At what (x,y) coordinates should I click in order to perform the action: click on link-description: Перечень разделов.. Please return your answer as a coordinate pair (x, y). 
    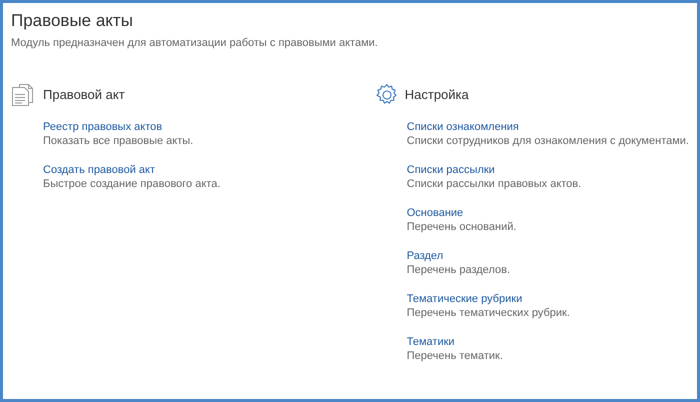
    Looking at the image, I should click on (458, 270).